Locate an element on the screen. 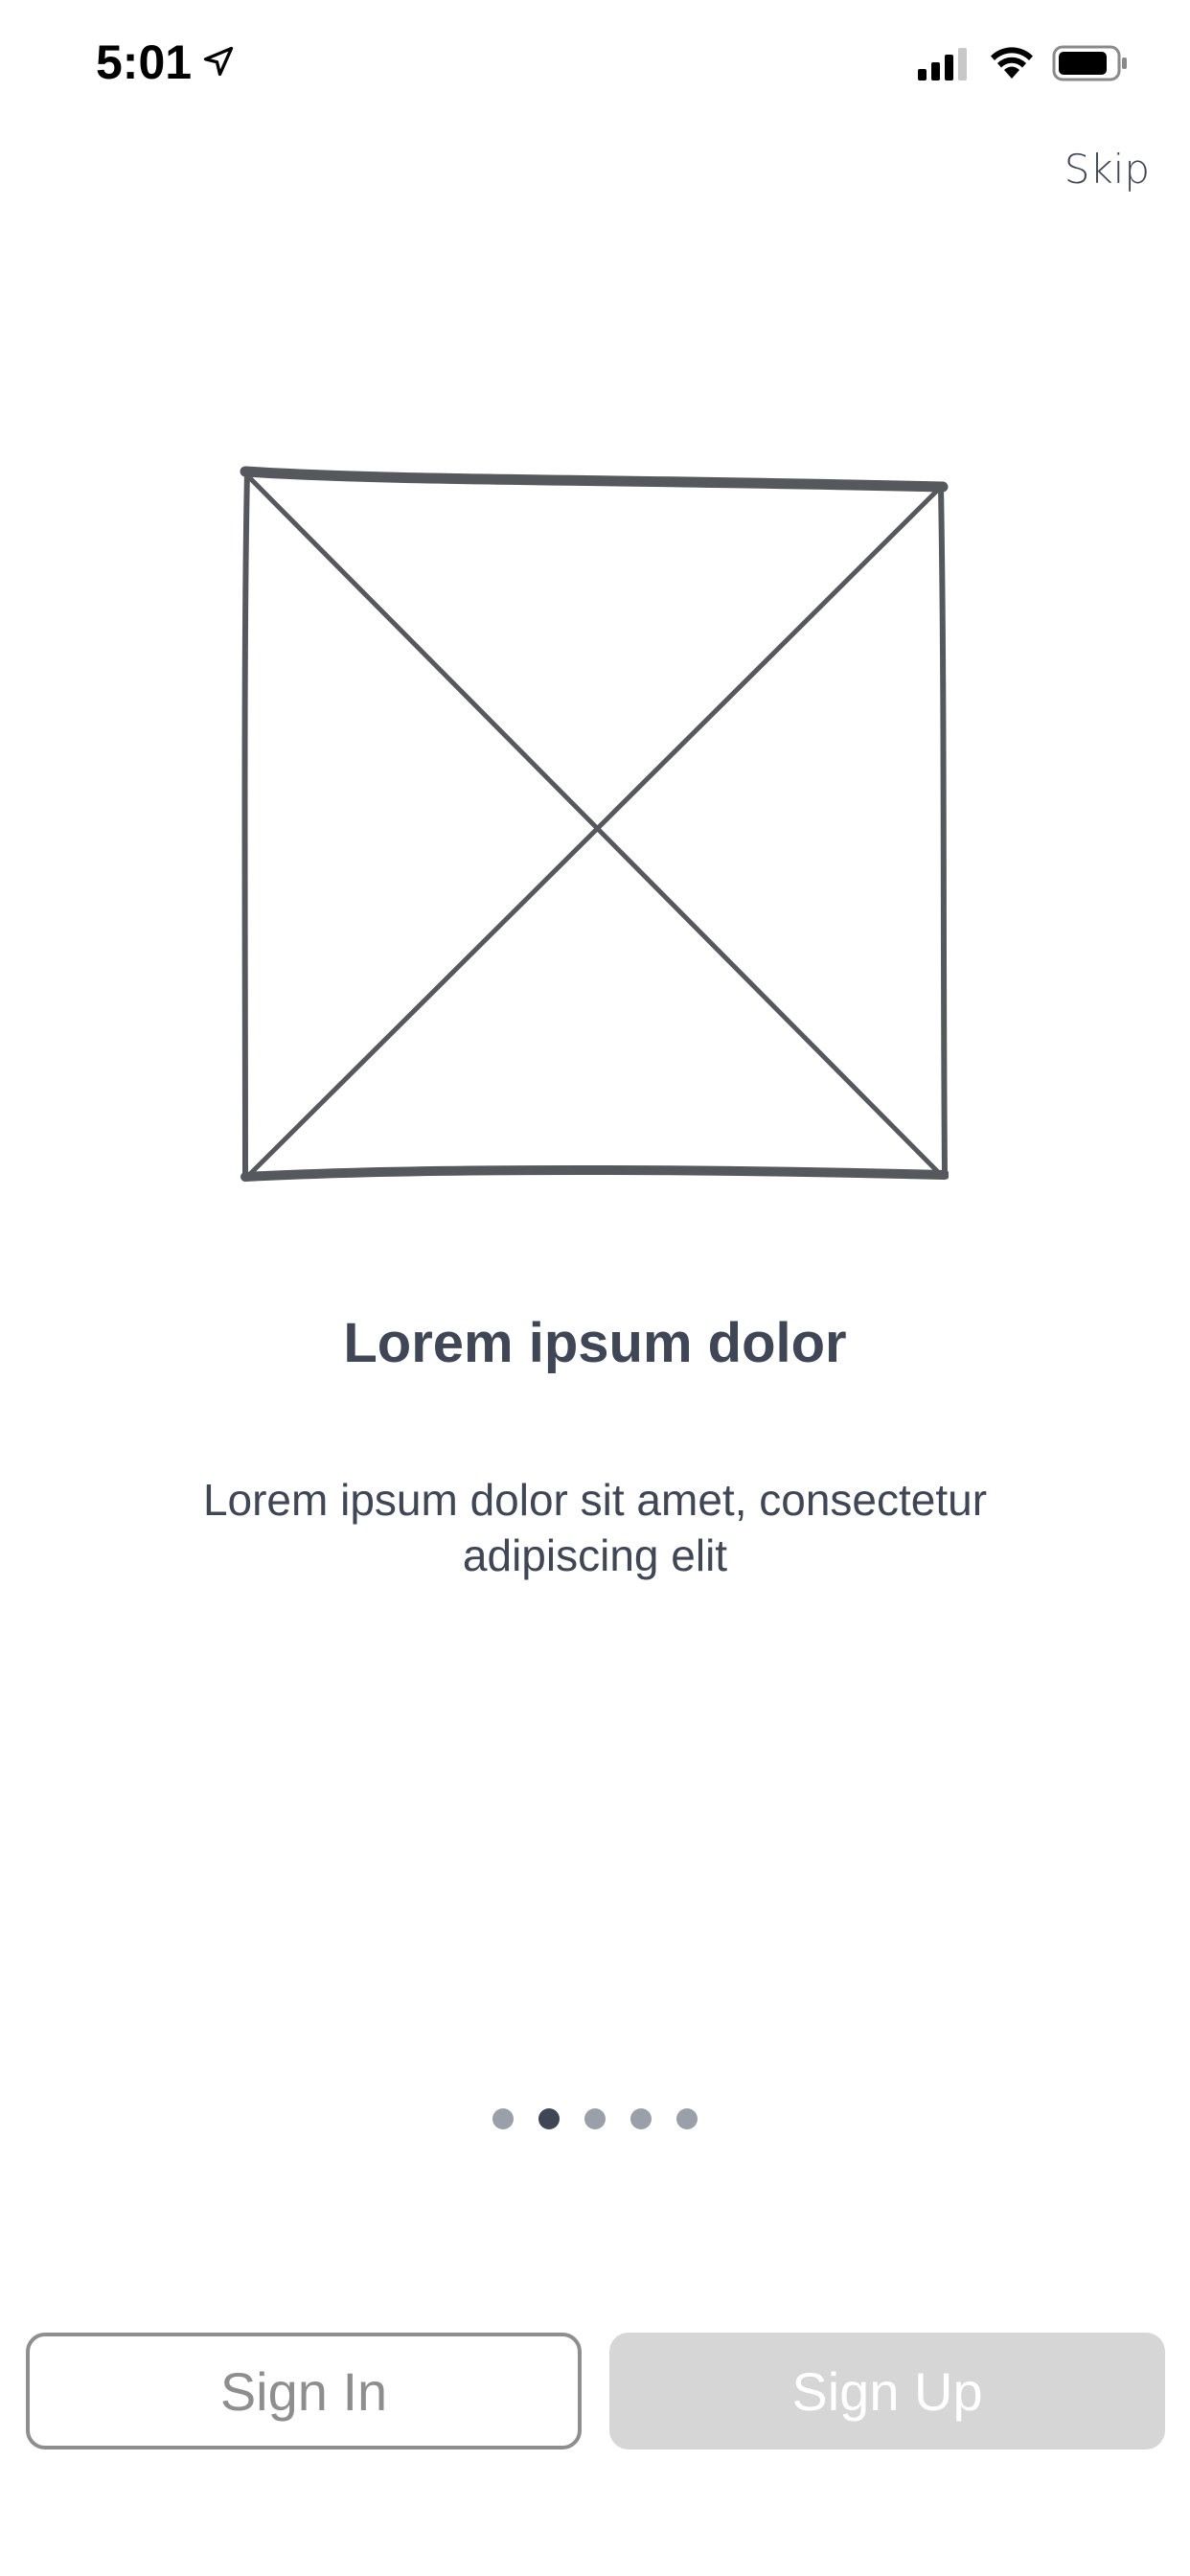 The height and width of the screenshot is (2576, 1190). onboarding-title: Lorem ipsum dolor is located at coordinates (595, 1343).